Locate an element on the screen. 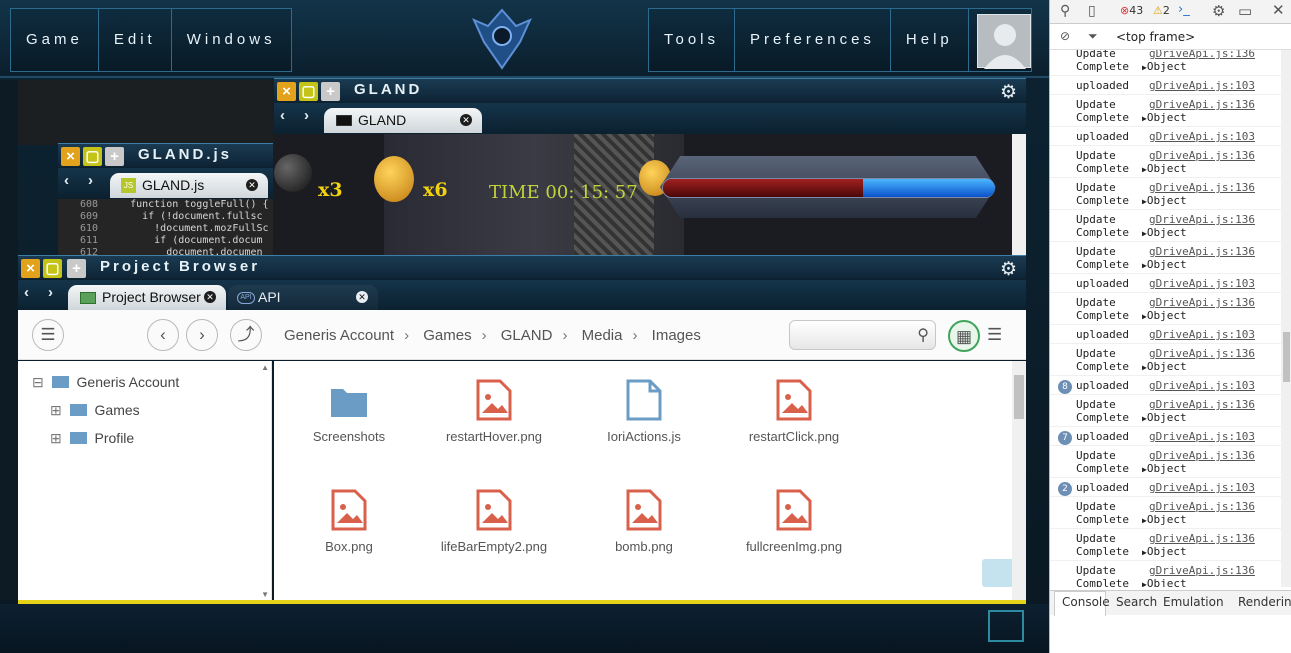 The height and width of the screenshot is (653, 1291). list-view-icon: ☰ is located at coordinates (994, 335).